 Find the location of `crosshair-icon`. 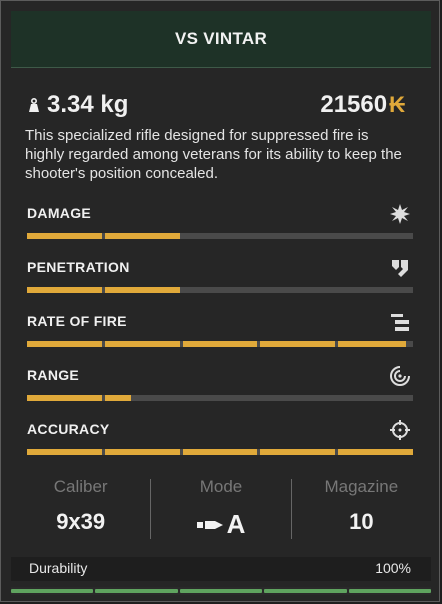

crosshair-icon is located at coordinates (400, 430).